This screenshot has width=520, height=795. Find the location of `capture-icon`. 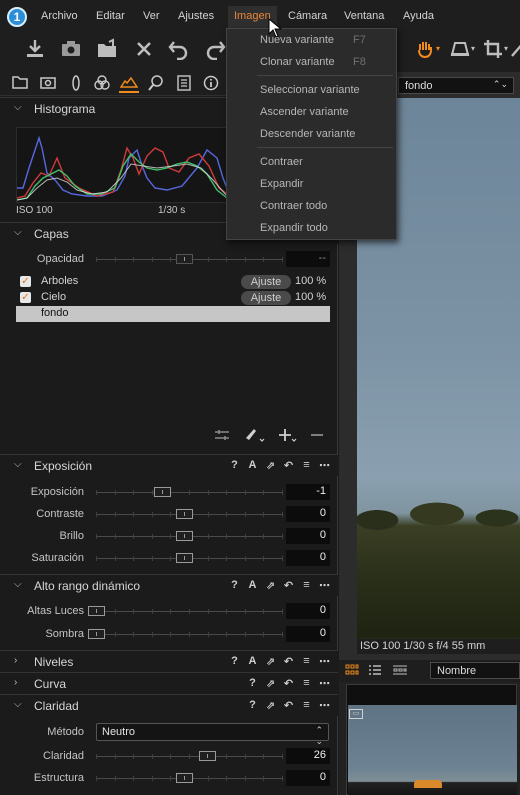

capture-icon is located at coordinates (48, 84).